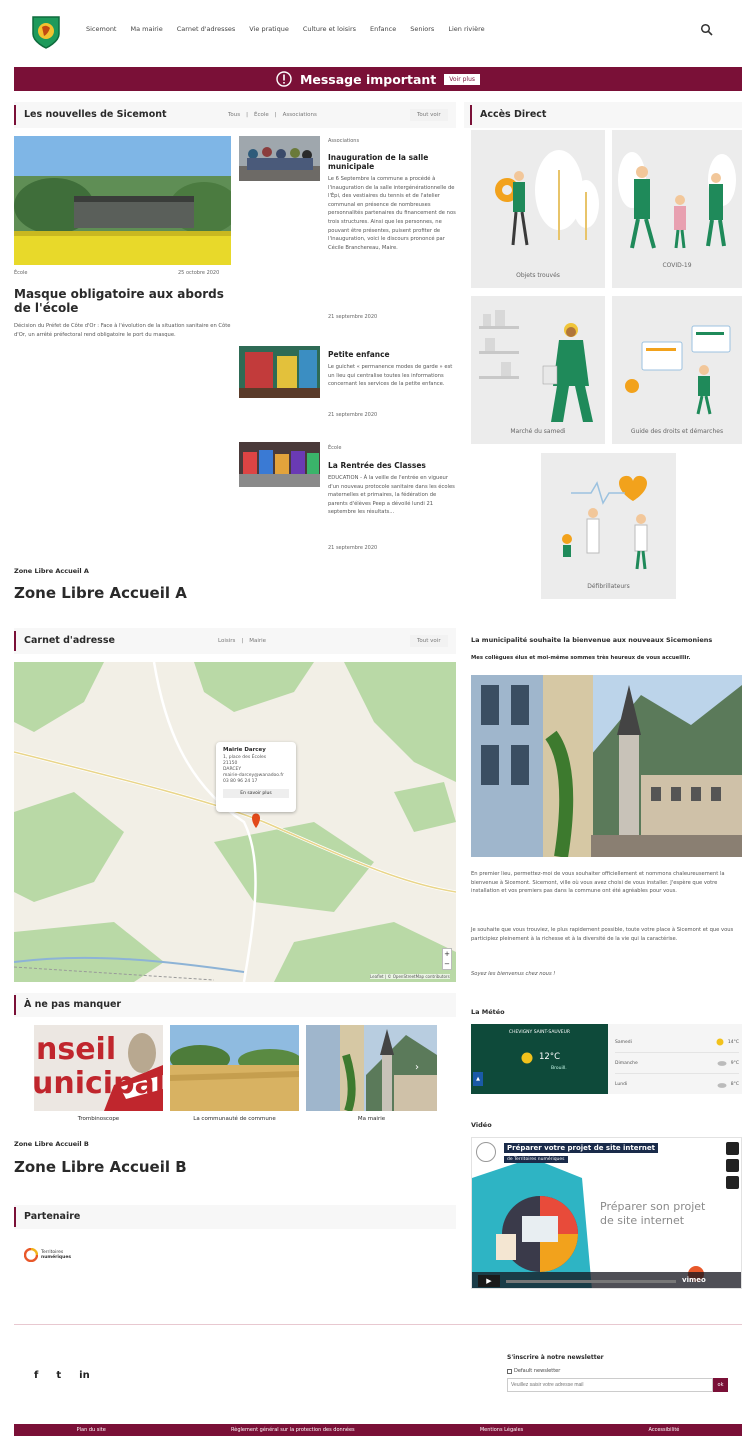 The image size is (742, 1440). What do you see at coordinates (677, 431) in the screenshot?
I see `tile-label: Guide des droits et démarches` at bounding box center [677, 431].